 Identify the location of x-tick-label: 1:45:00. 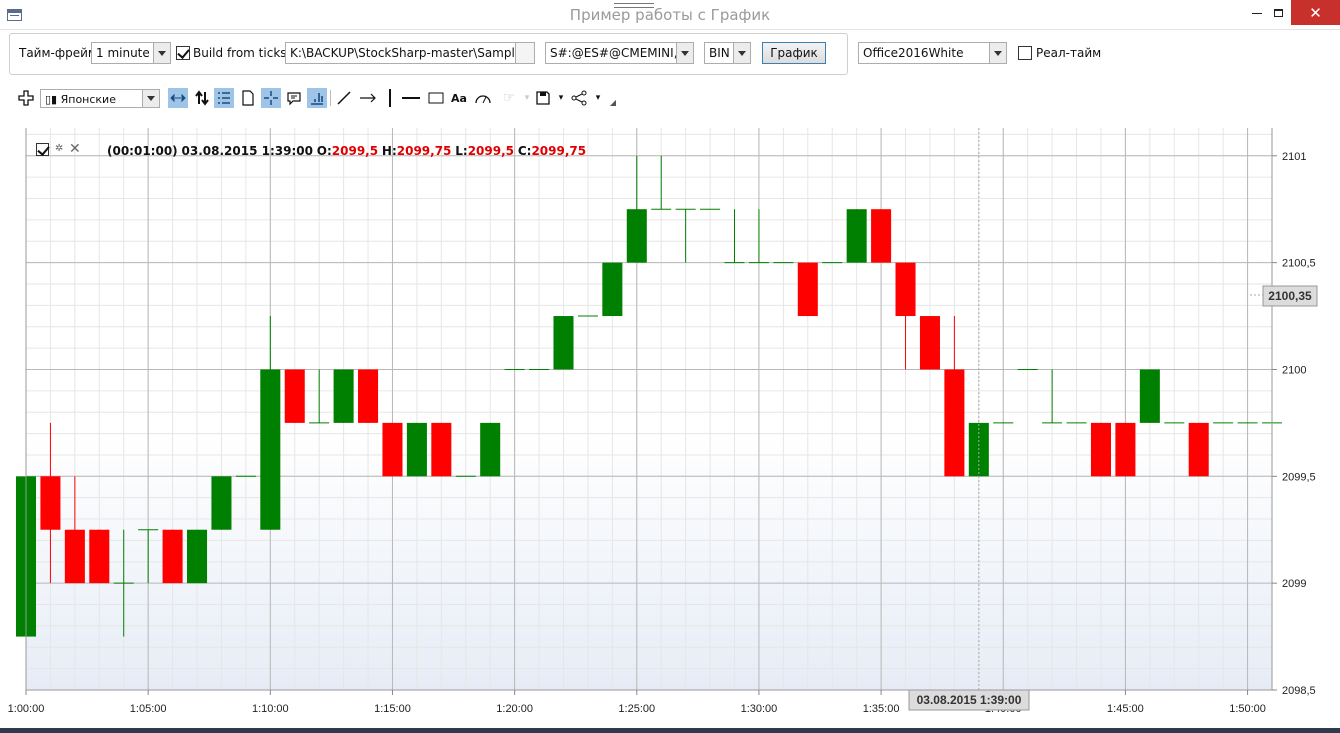
(1125, 709).